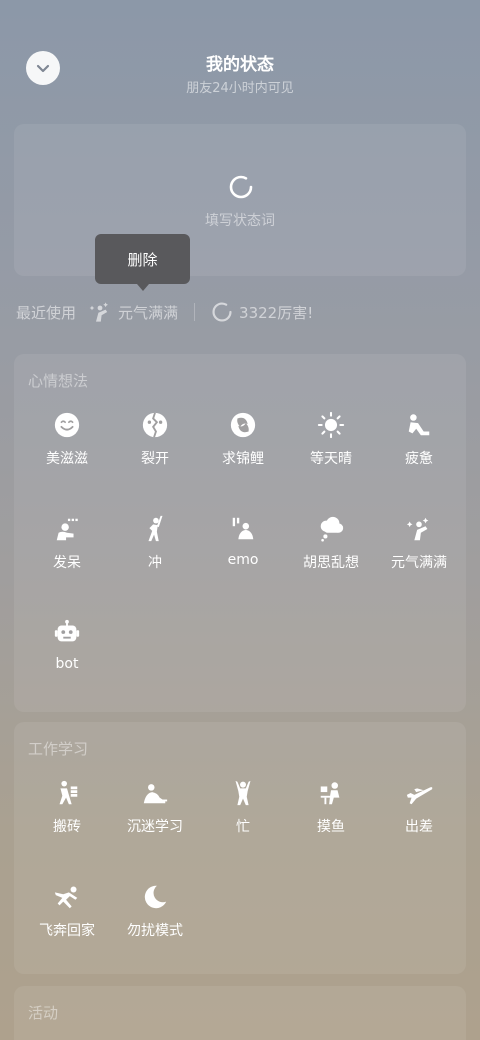 Image resolution: width=480 pixels, height=1040 pixels. I want to click on status-option-charge: 冲, so click(155, 566).